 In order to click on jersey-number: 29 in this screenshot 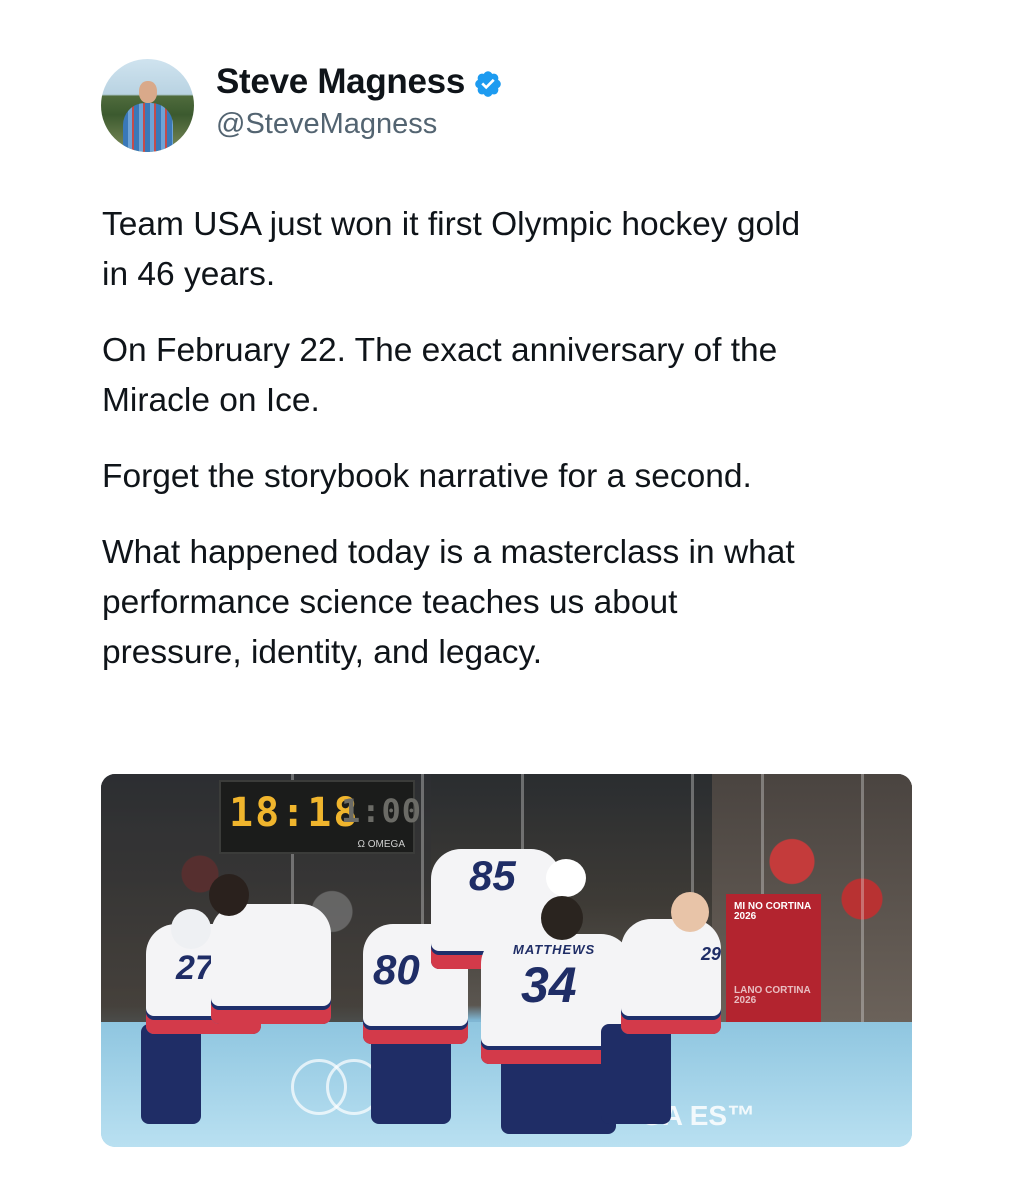, I will do `click(711, 954)`.